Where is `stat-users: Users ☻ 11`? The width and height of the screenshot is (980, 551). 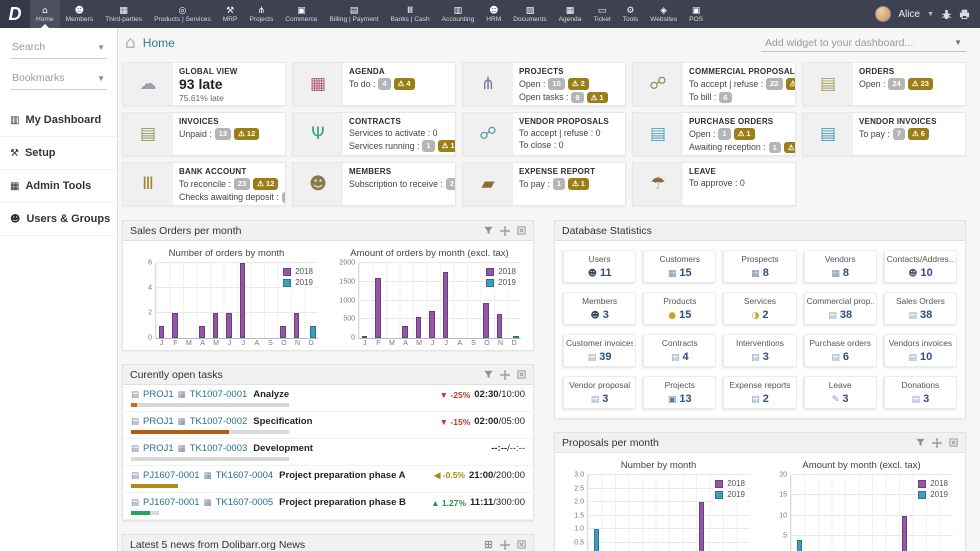 stat-users: Users ☻ 11 is located at coordinates (600, 266).